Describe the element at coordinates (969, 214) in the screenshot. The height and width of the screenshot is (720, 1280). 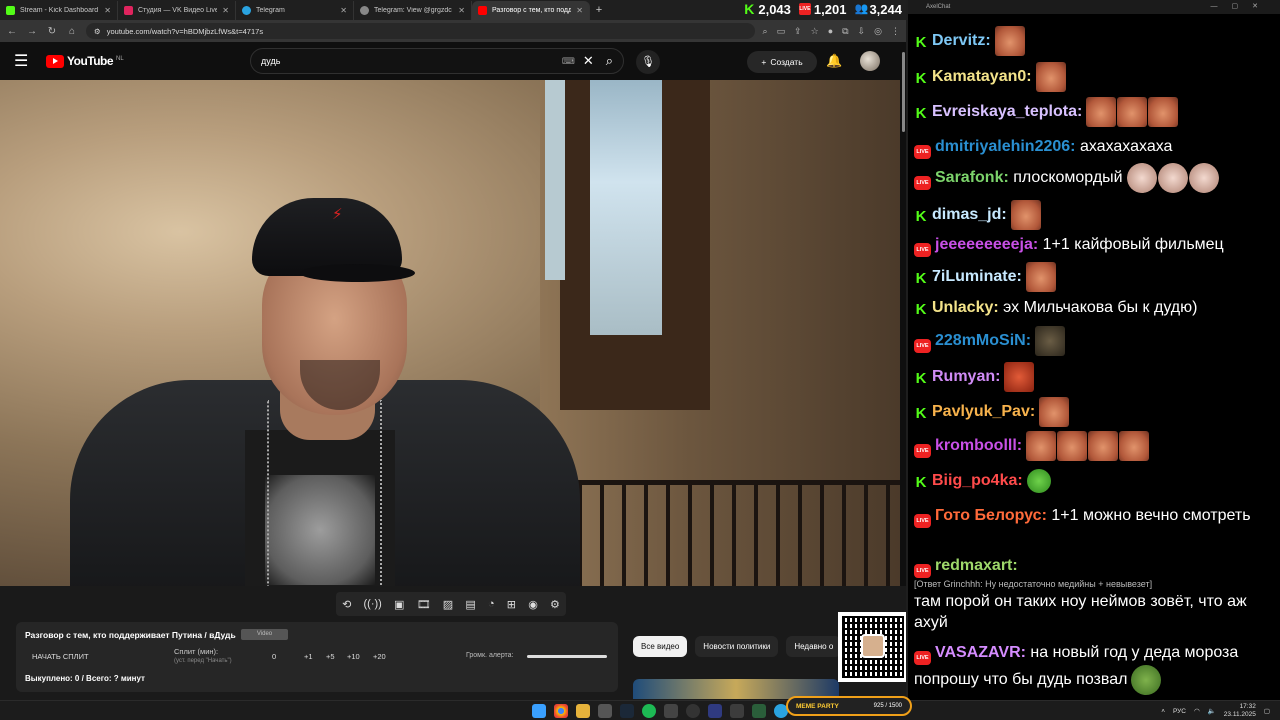
I see `chat-username: dimas_jd:` at that location.